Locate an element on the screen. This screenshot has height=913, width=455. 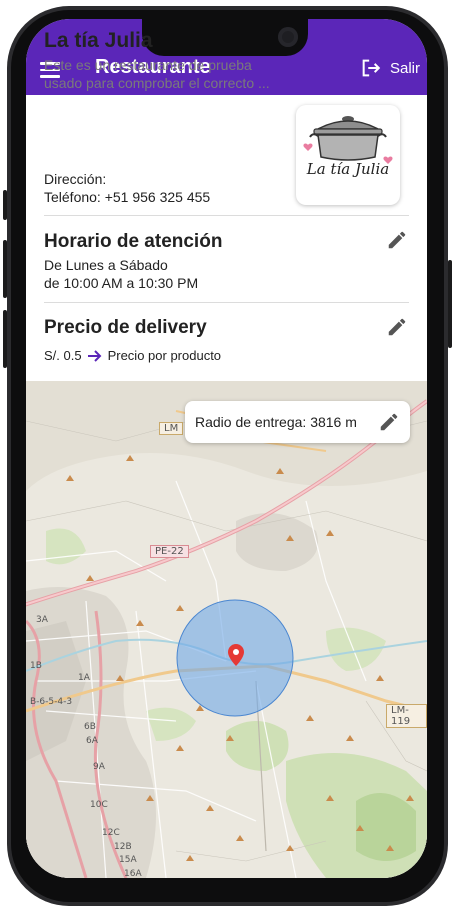
delivery-price: S/. 0.5 is located at coordinates (63, 355).